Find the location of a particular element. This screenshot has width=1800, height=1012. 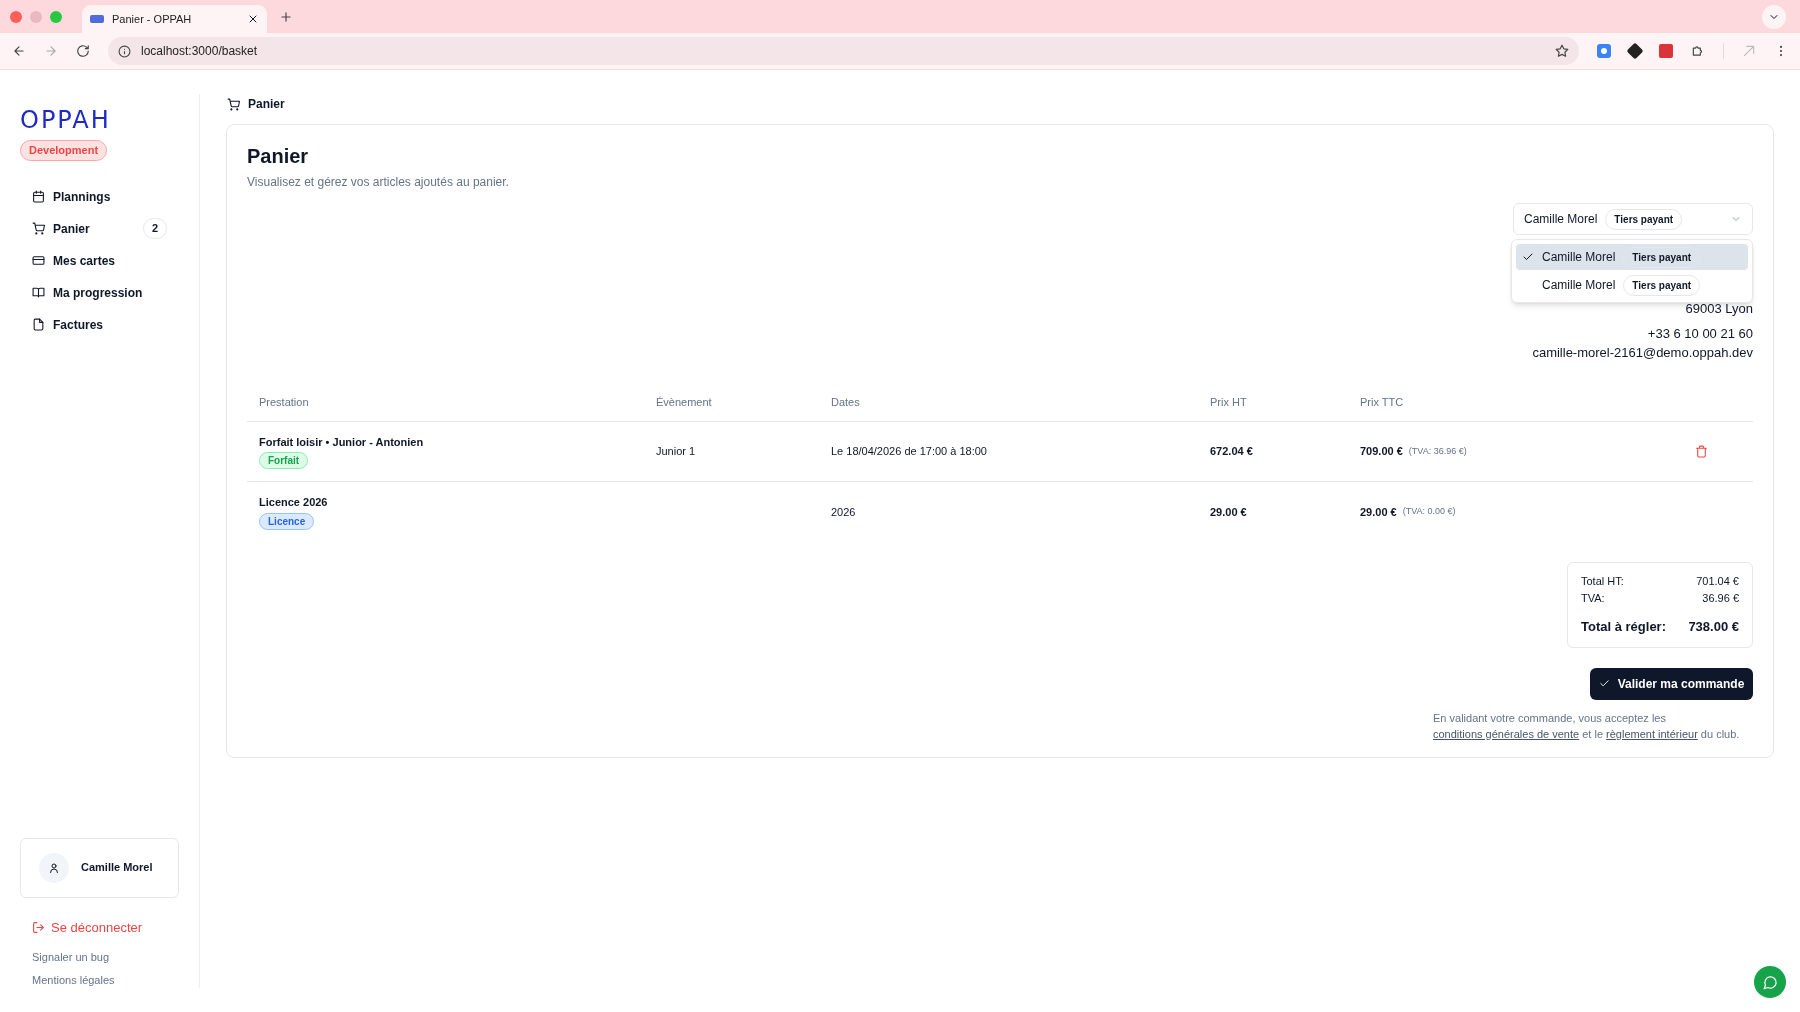

new-tab-icon is located at coordinates (286, 16).